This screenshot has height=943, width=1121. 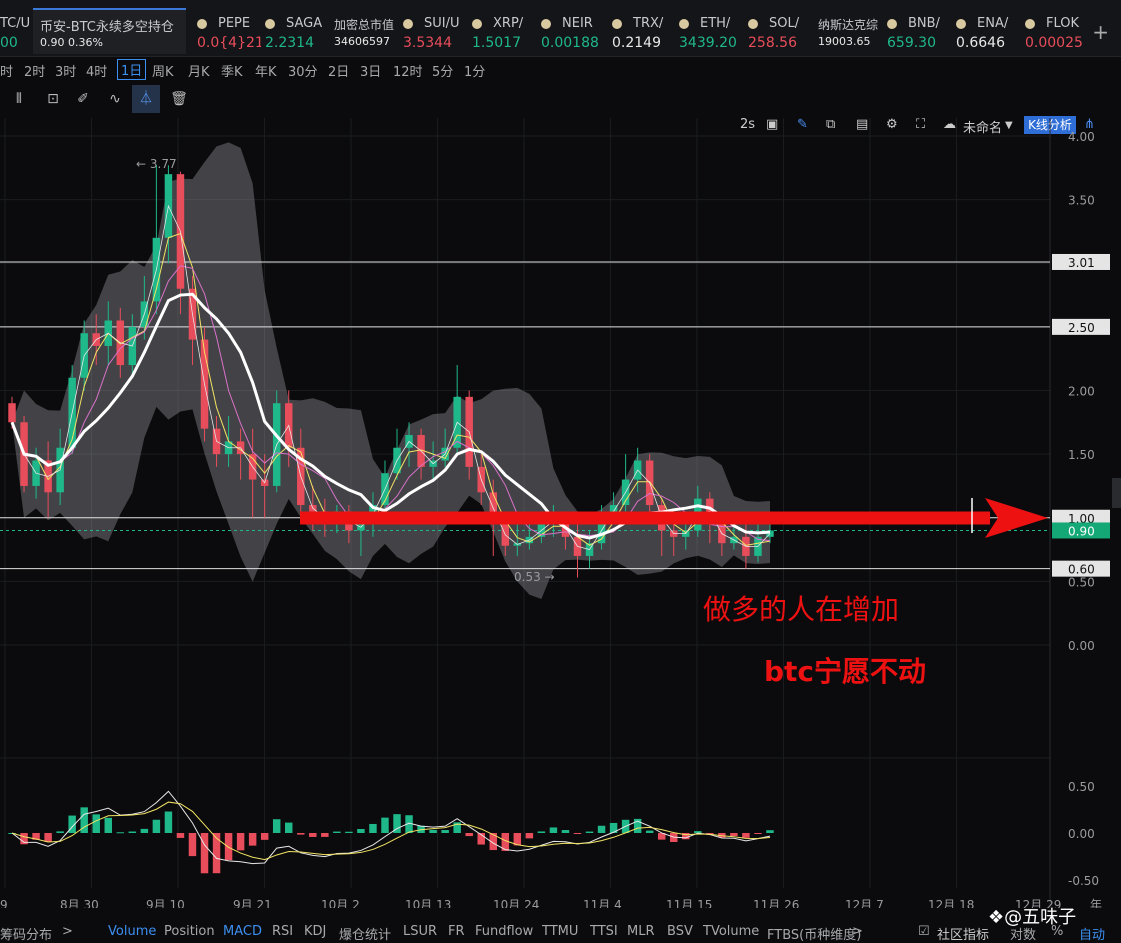 I want to click on edit-icon: ☑, so click(x=924, y=931).